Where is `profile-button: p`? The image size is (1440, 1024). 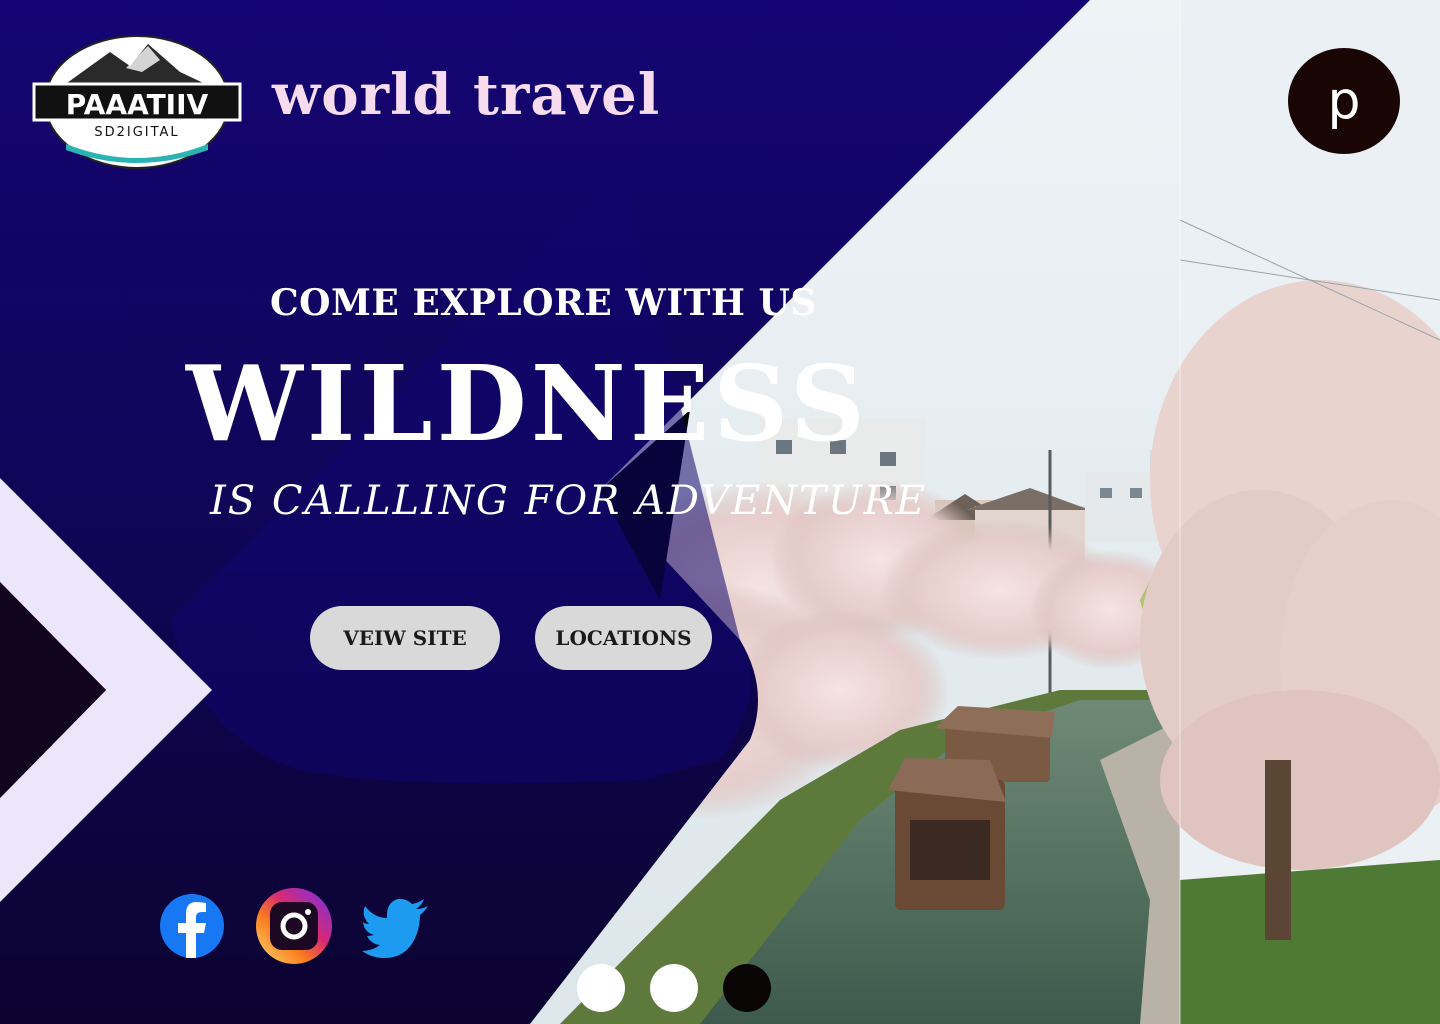
profile-button: p is located at coordinates (1344, 101).